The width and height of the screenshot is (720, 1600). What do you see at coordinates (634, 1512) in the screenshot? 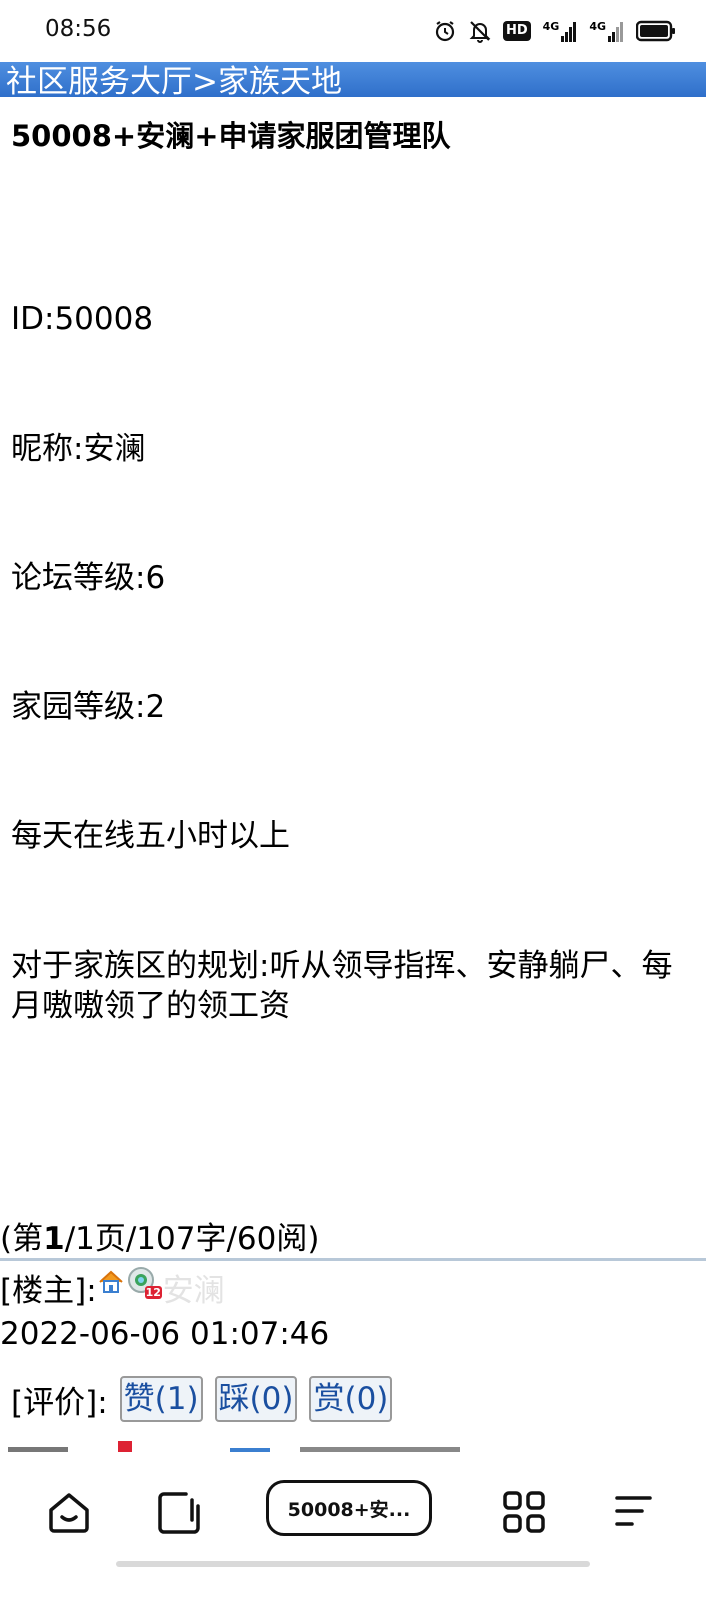
I see `menu-icon` at bounding box center [634, 1512].